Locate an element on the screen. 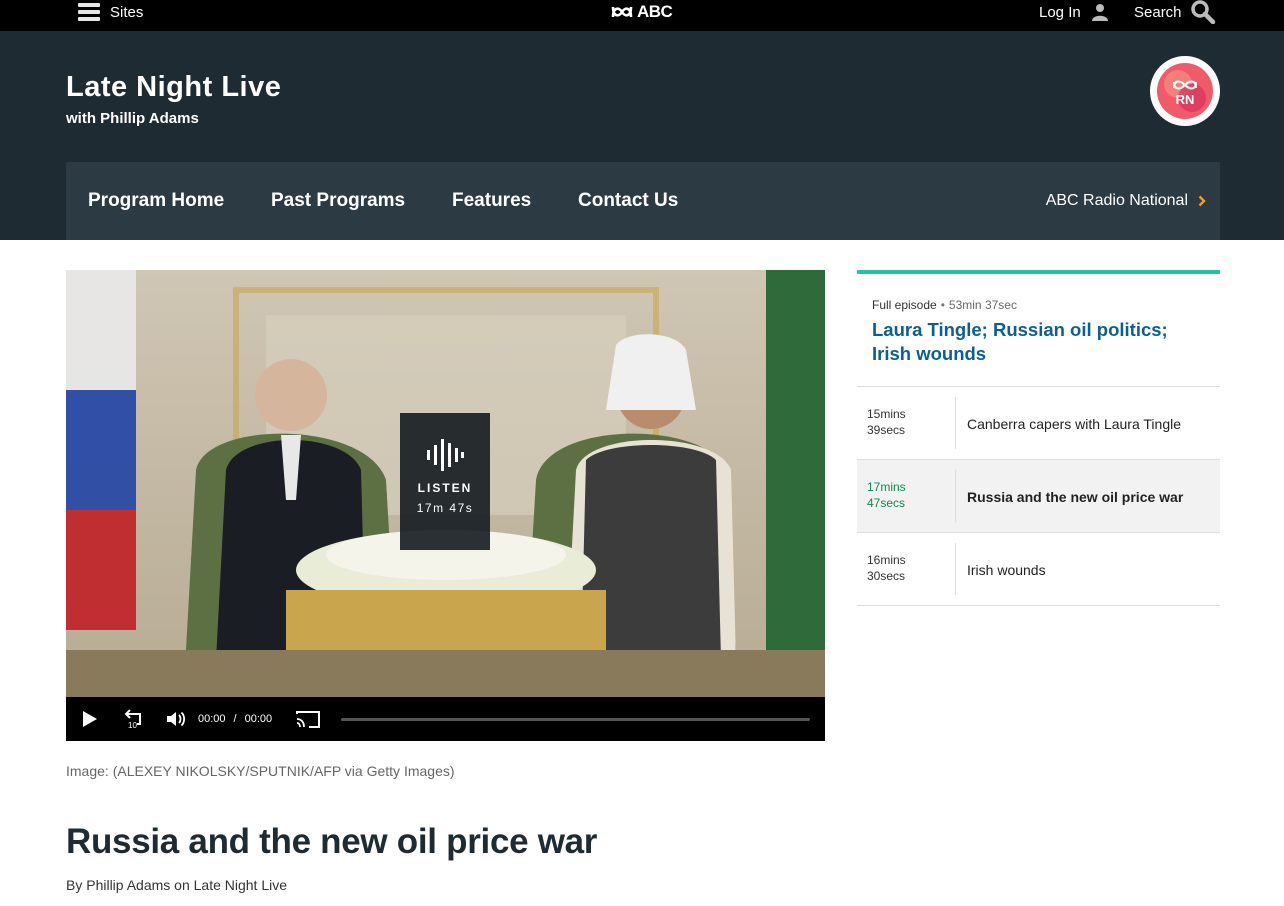  segment-duration: 15mins 39secs is located at coordinates (886, 422).